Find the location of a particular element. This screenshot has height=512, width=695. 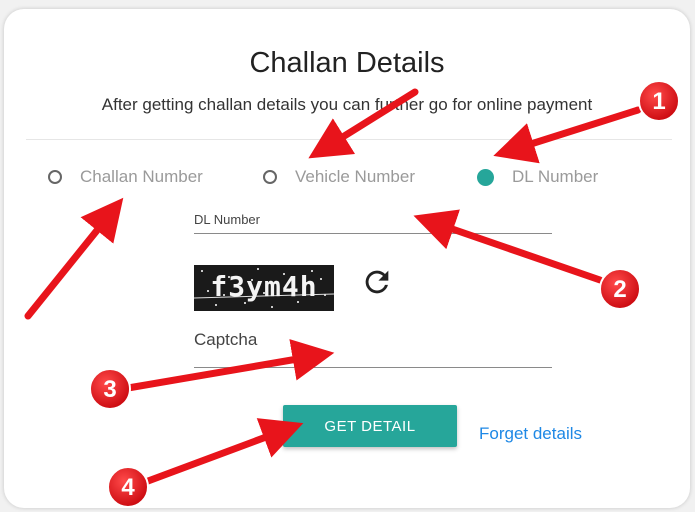

radio-label-dl-number: DL Number is located at coordinates (555, 176).